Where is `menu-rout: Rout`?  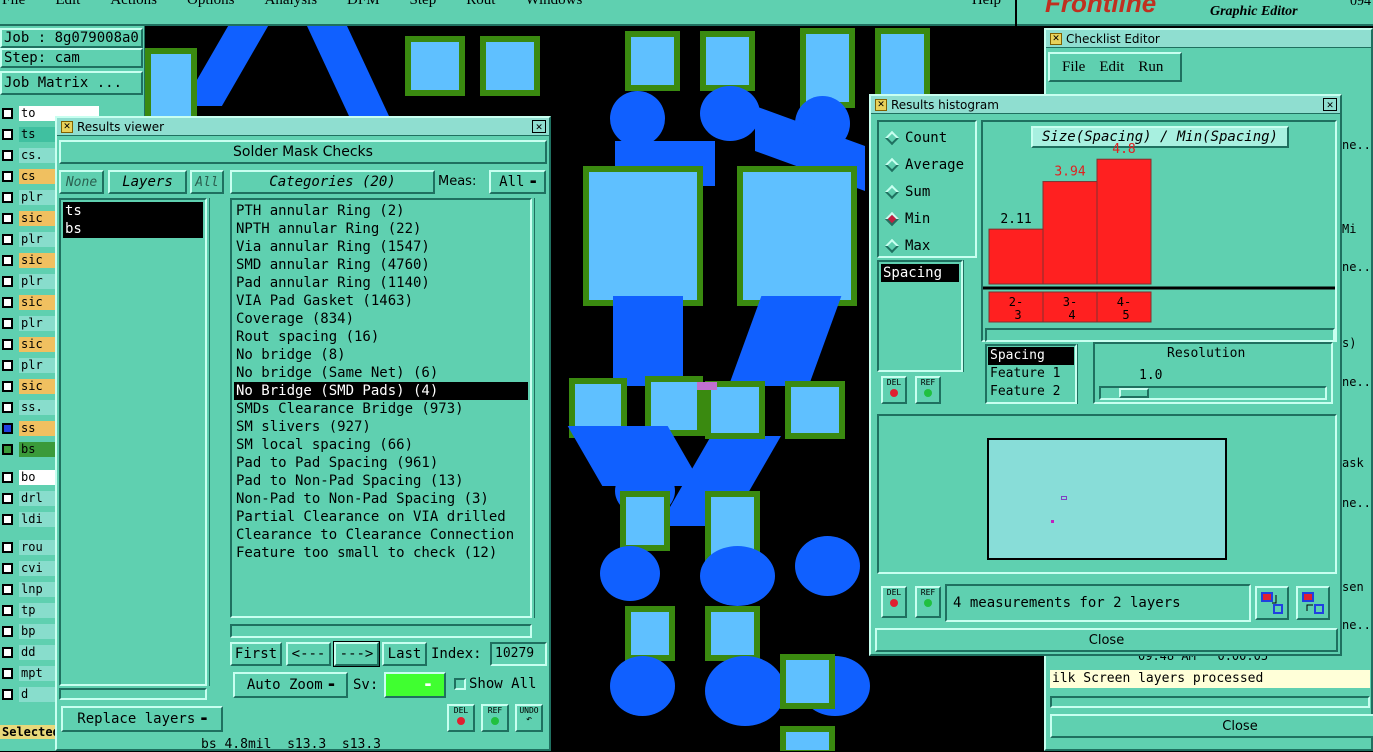 menu-rout: Rout is located at coordinates (480, 4).